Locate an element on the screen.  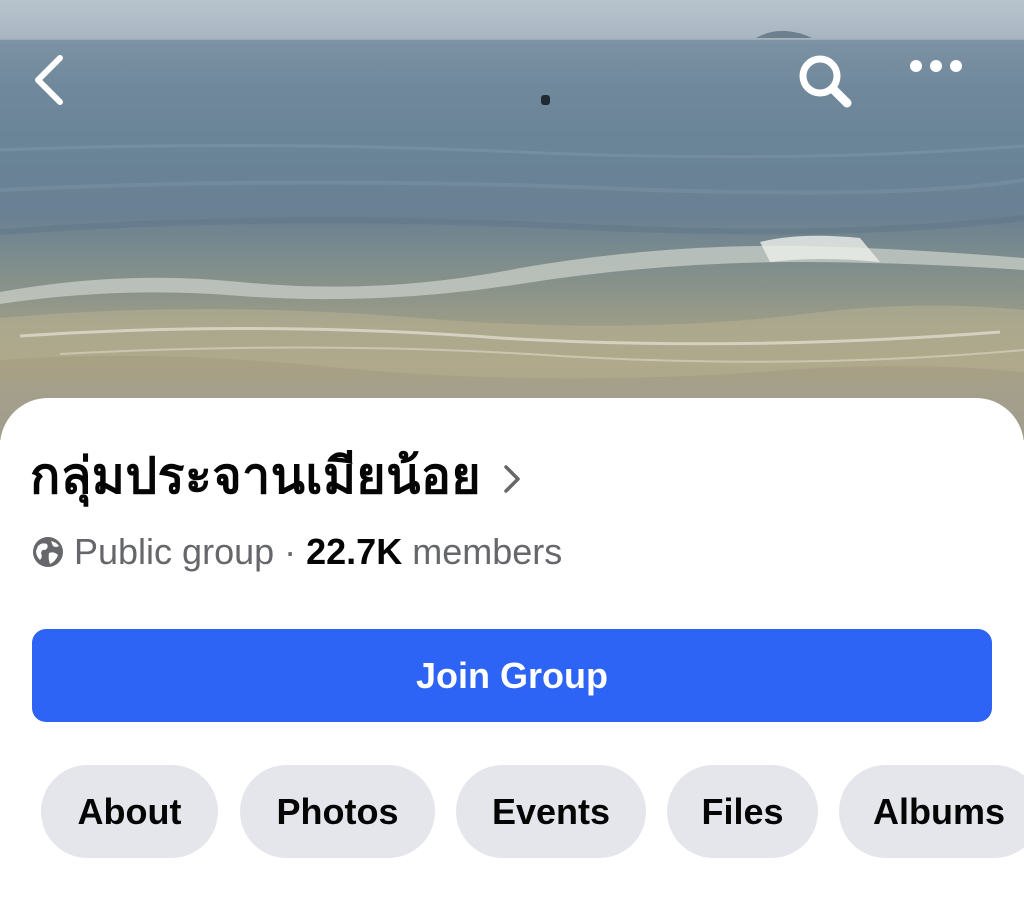
group-tabs: About Photos Events Files Albums is located at coordinates (532, 811).